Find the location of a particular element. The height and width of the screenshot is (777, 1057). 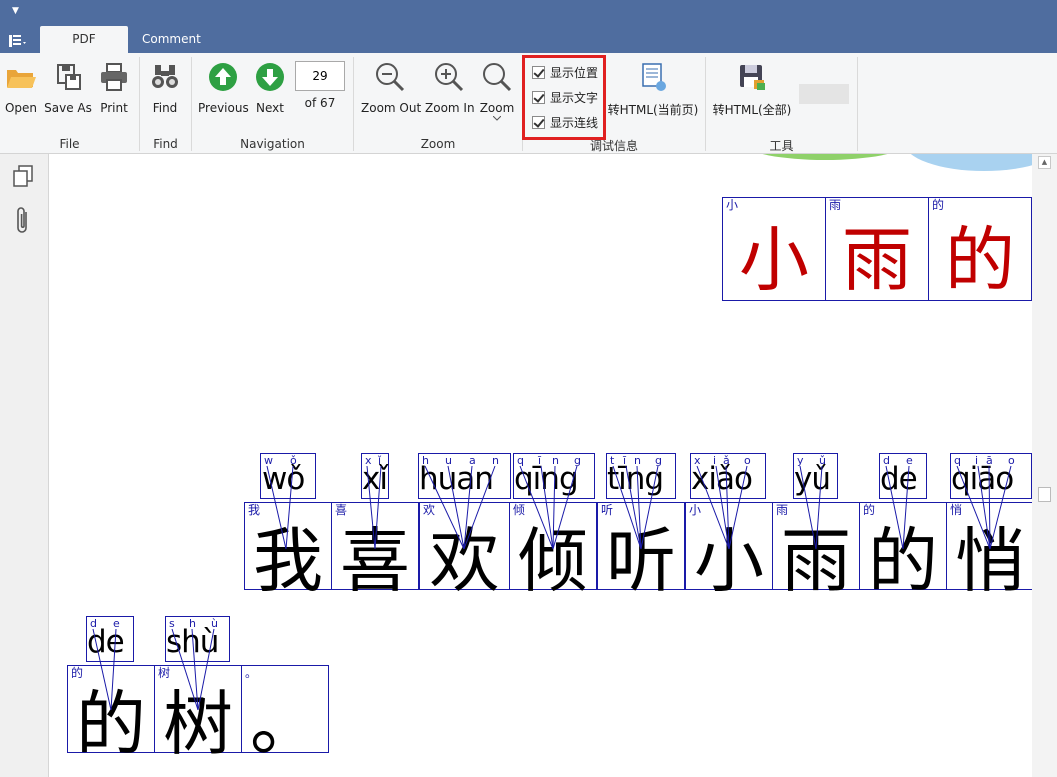

group-label-zoom: Zoom is located at coordinates (438, 144).